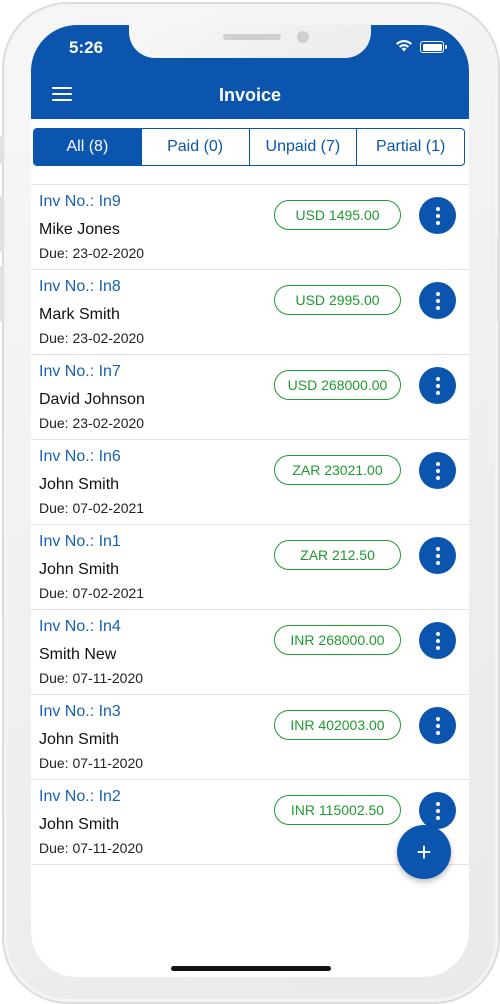 The image size is (500, 1004). What do you see at coordinates (404, 46) in the screenshot?
I see `wifi-icon` at bounding box center [404, 46].